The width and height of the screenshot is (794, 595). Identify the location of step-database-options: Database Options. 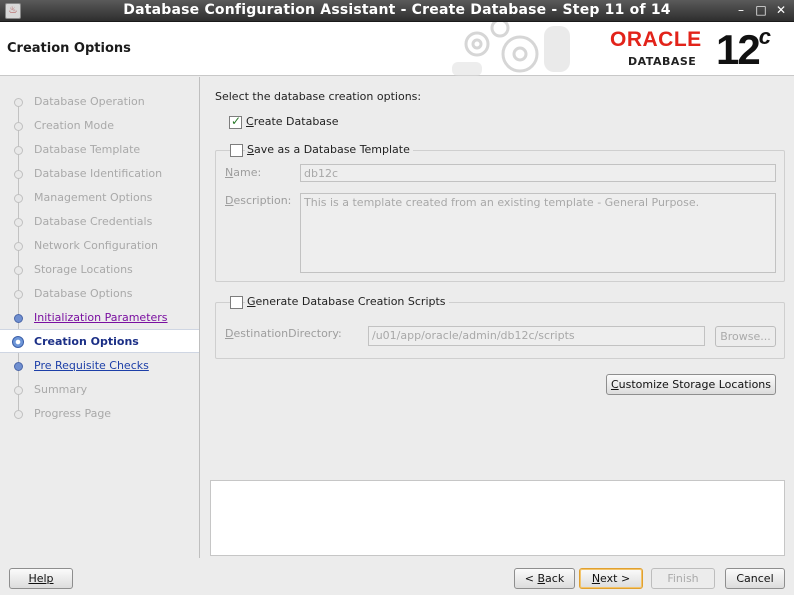
(99, 294).